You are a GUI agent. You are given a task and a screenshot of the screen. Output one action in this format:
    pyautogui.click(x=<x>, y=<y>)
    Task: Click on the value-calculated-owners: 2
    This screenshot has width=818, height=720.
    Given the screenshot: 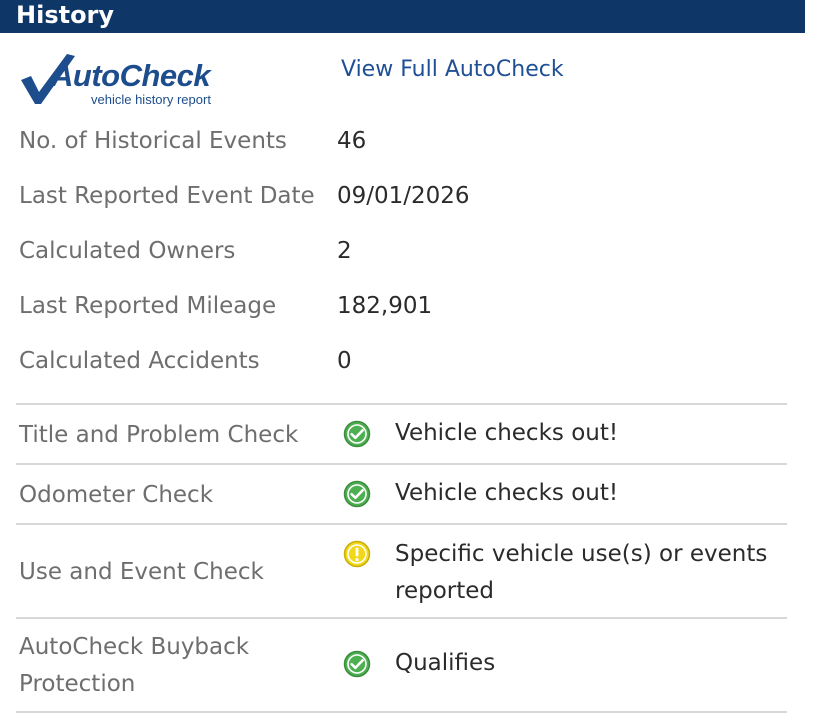 What is the action you would take?
    pyautogui.click(x=344, y=251)
    